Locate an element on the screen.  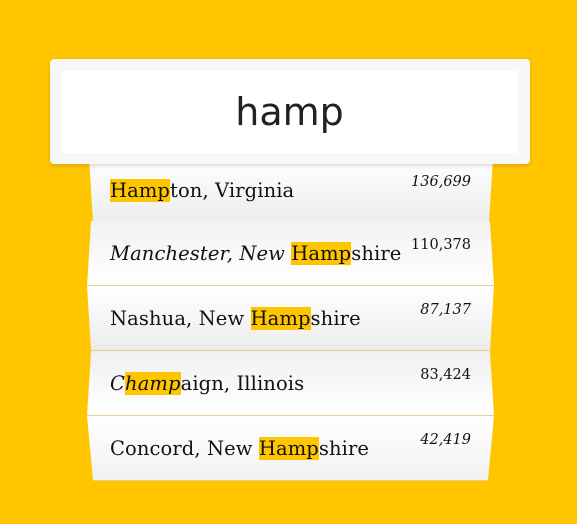
suggestion-population: 83,424 is located at coordinates (445, 375).